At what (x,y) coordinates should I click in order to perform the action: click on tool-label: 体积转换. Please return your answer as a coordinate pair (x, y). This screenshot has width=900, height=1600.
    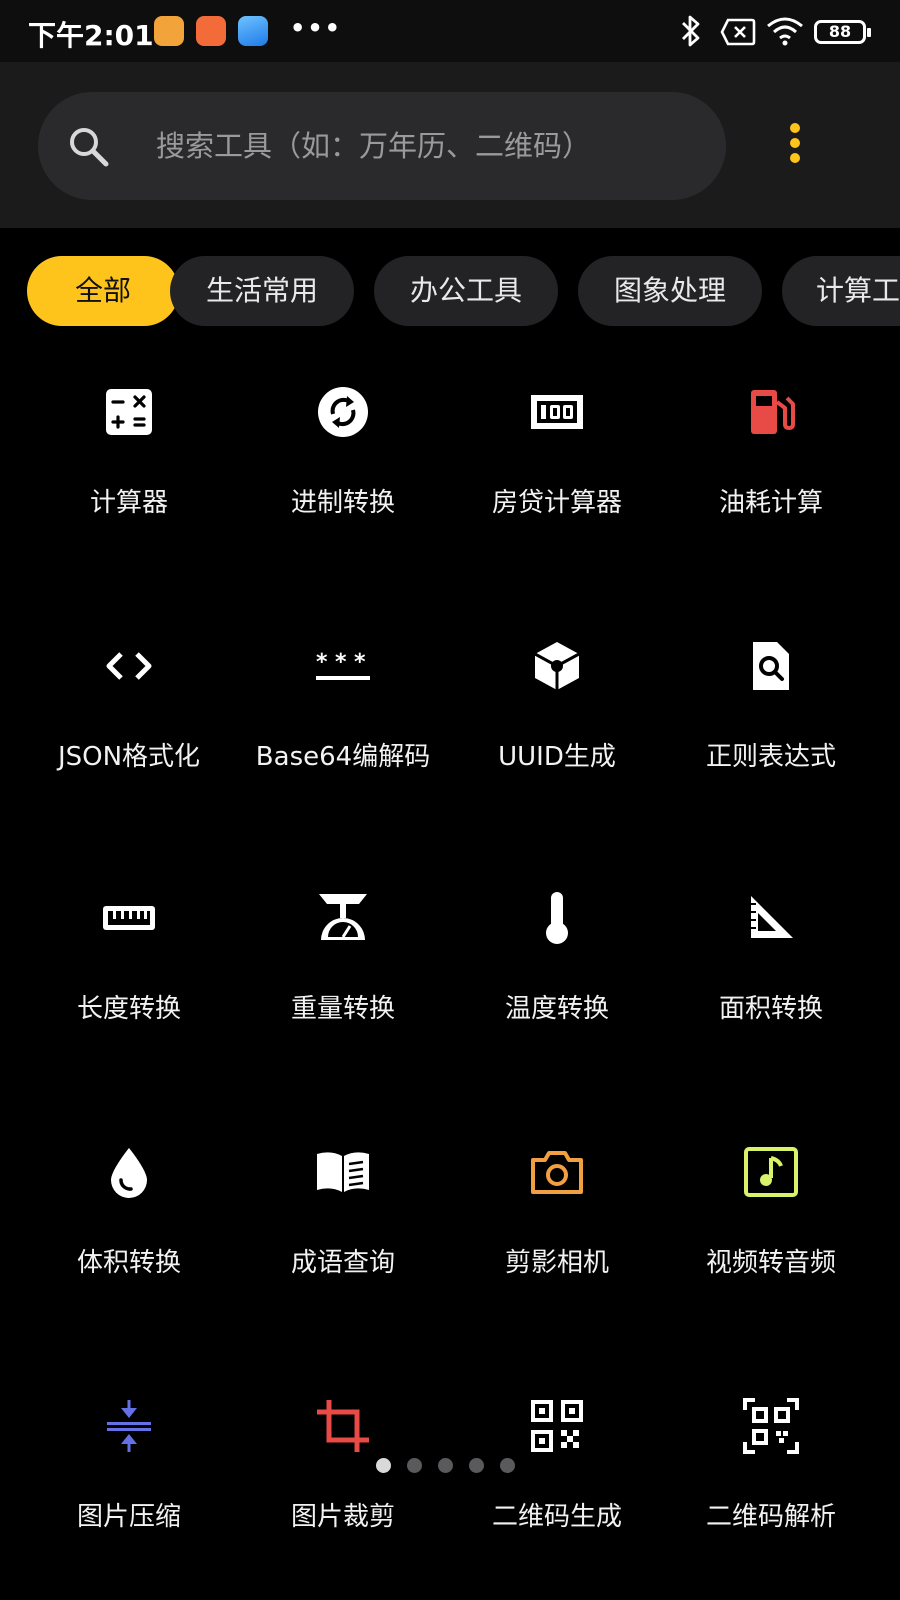
    Looking at the image, I should click on (128, 1263).